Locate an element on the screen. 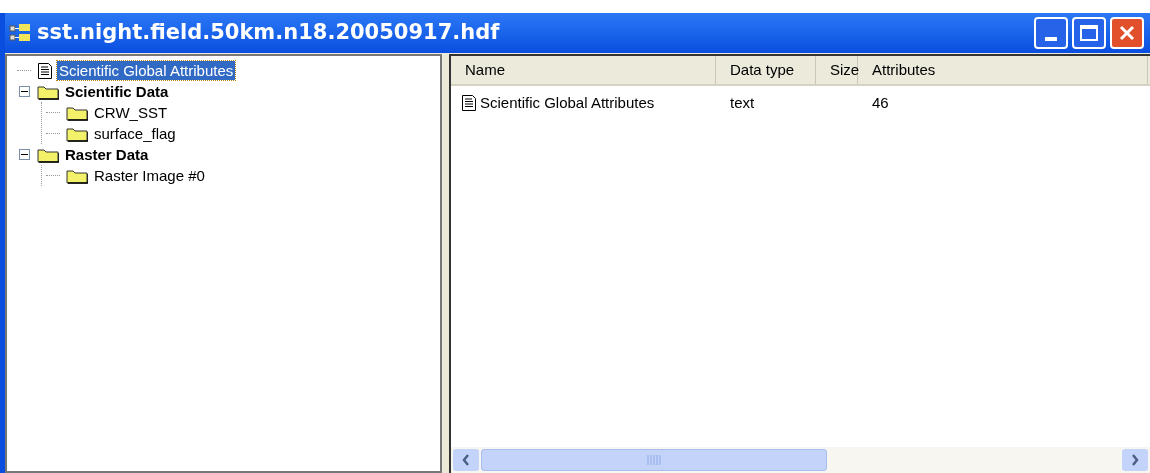 This screenshot has height=473, width=1150. horizontal-scrollbar is located at coordinates (800, 460).